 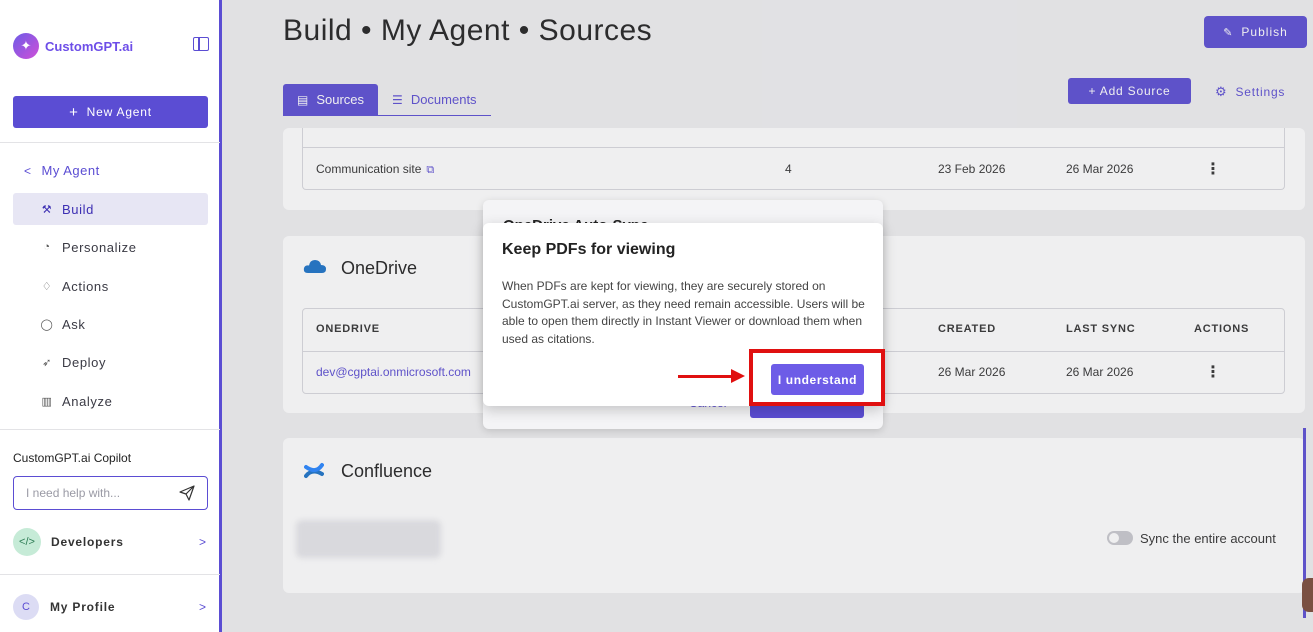 What do you see at coordinates (26, 46) in the screenshot?
I see `brain-logo-icon: ✦` at bounding box center [26, 46].